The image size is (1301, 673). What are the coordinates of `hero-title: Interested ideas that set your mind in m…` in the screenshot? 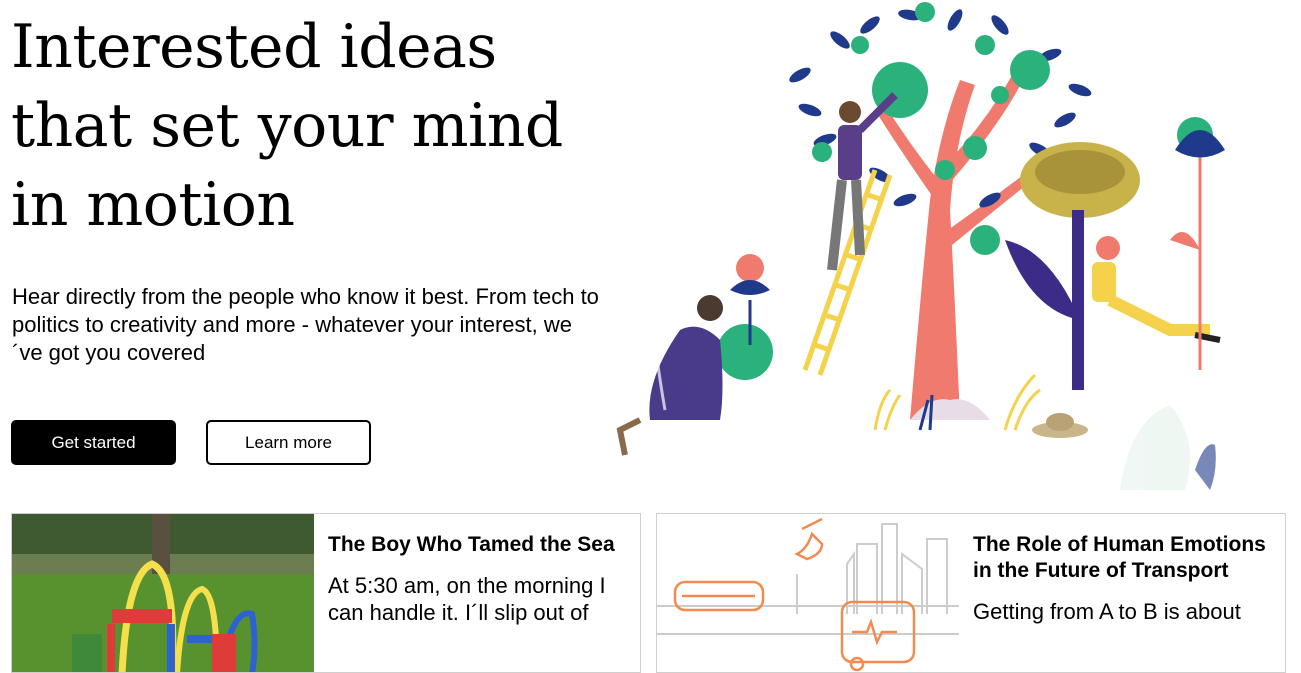 It's located at (287, 126).